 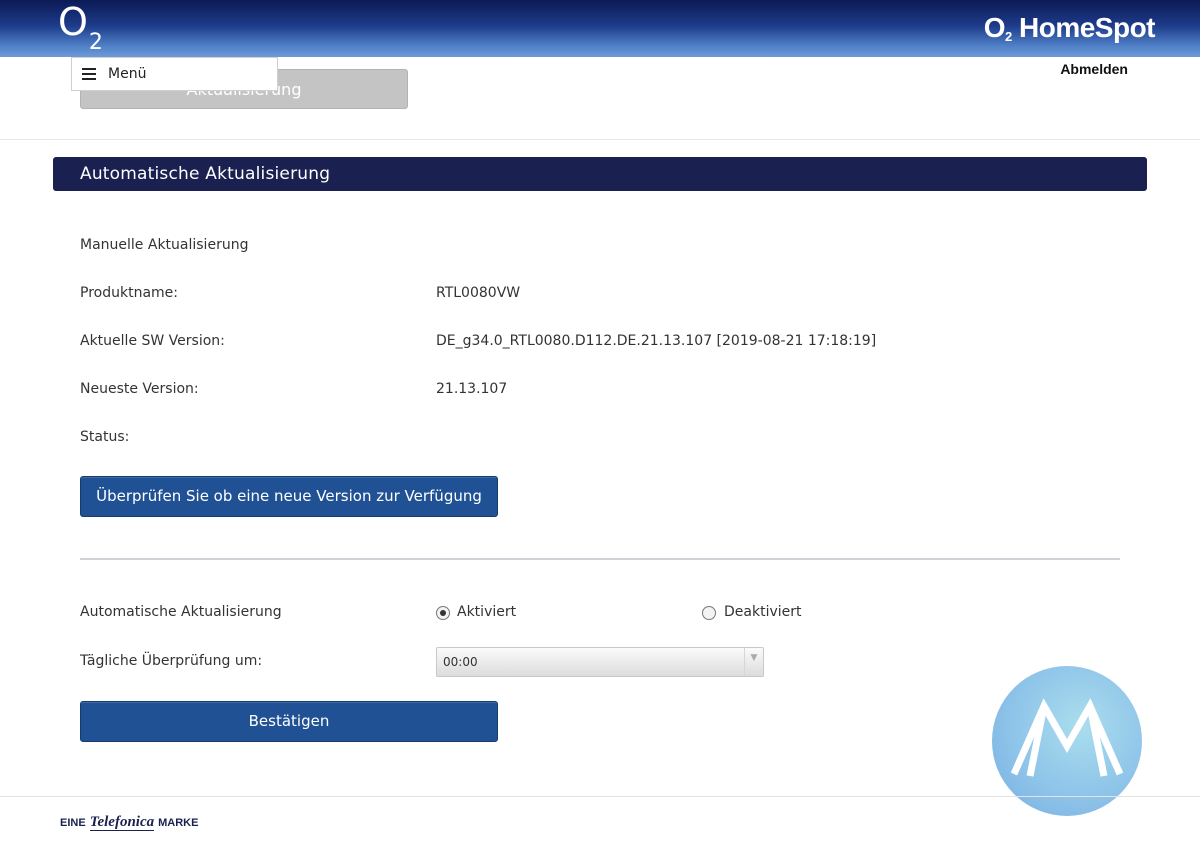 What do you see at coordinates (127, 74) in the screenshot?
I see `menu-label: Menü` at bounding box center [127, 74].